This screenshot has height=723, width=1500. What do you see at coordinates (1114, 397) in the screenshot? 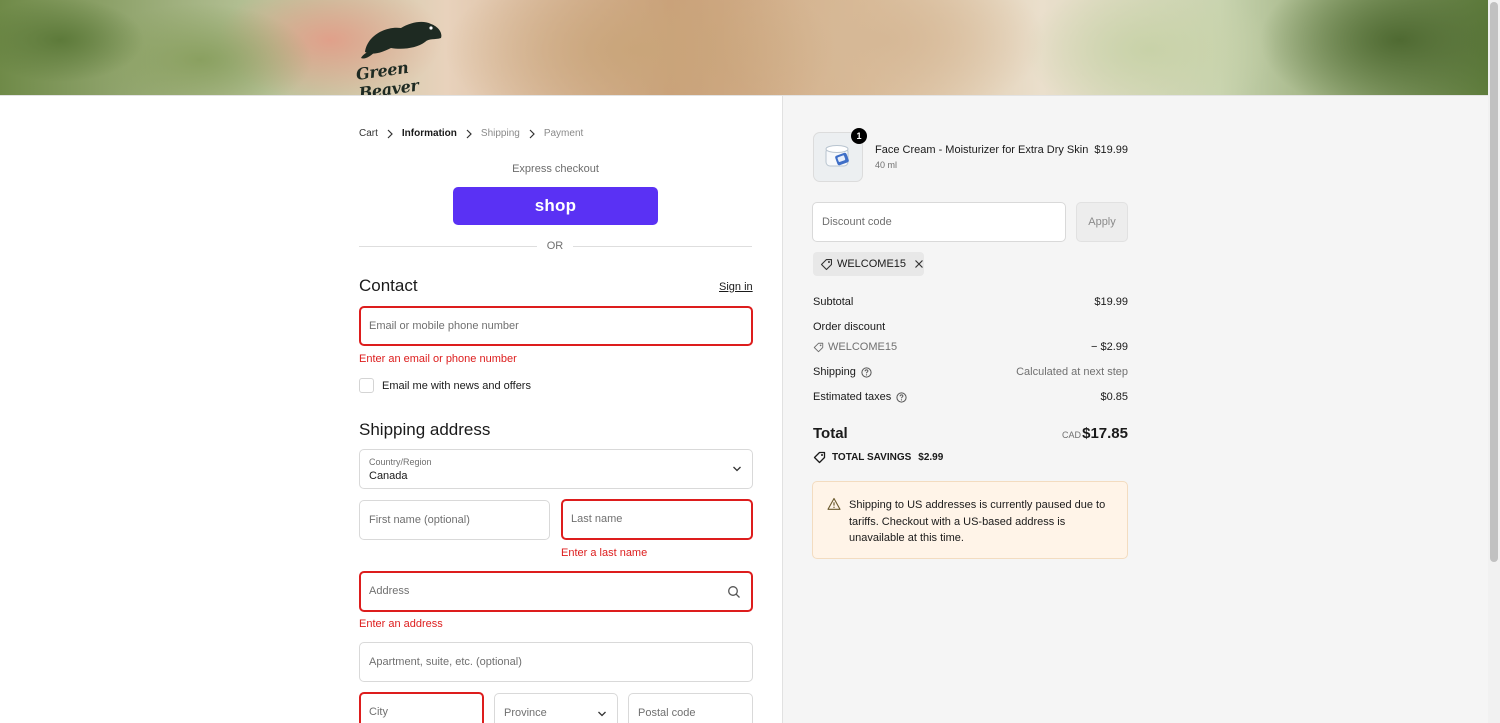
I see `taxes-value: $0.85` at bounding box center [1114, 397].